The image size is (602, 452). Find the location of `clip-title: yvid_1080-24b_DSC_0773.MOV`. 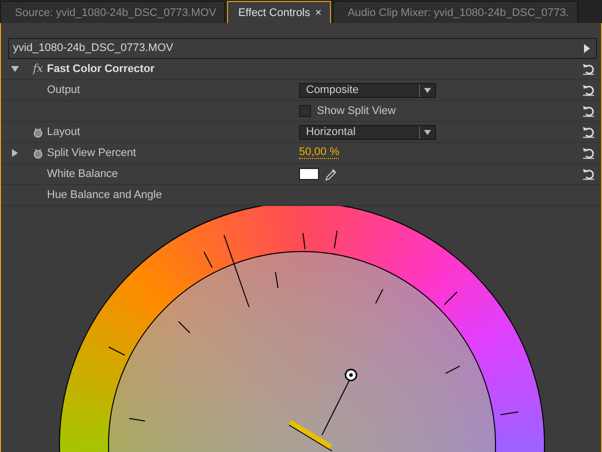

clip-title: yvid_1080-24b_DSC_0773.MOV is located at coordinates (93, 48).